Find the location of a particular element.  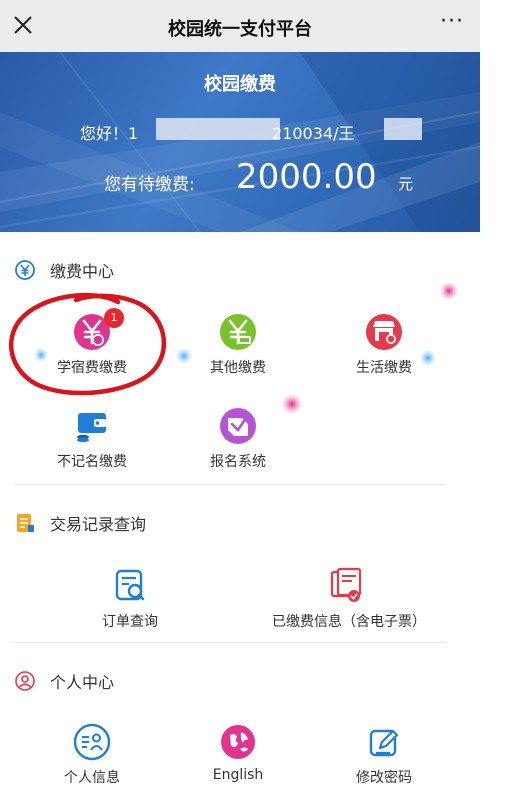

section-header-payment-center: 缴费中心 is located at coordinates (64, 270).